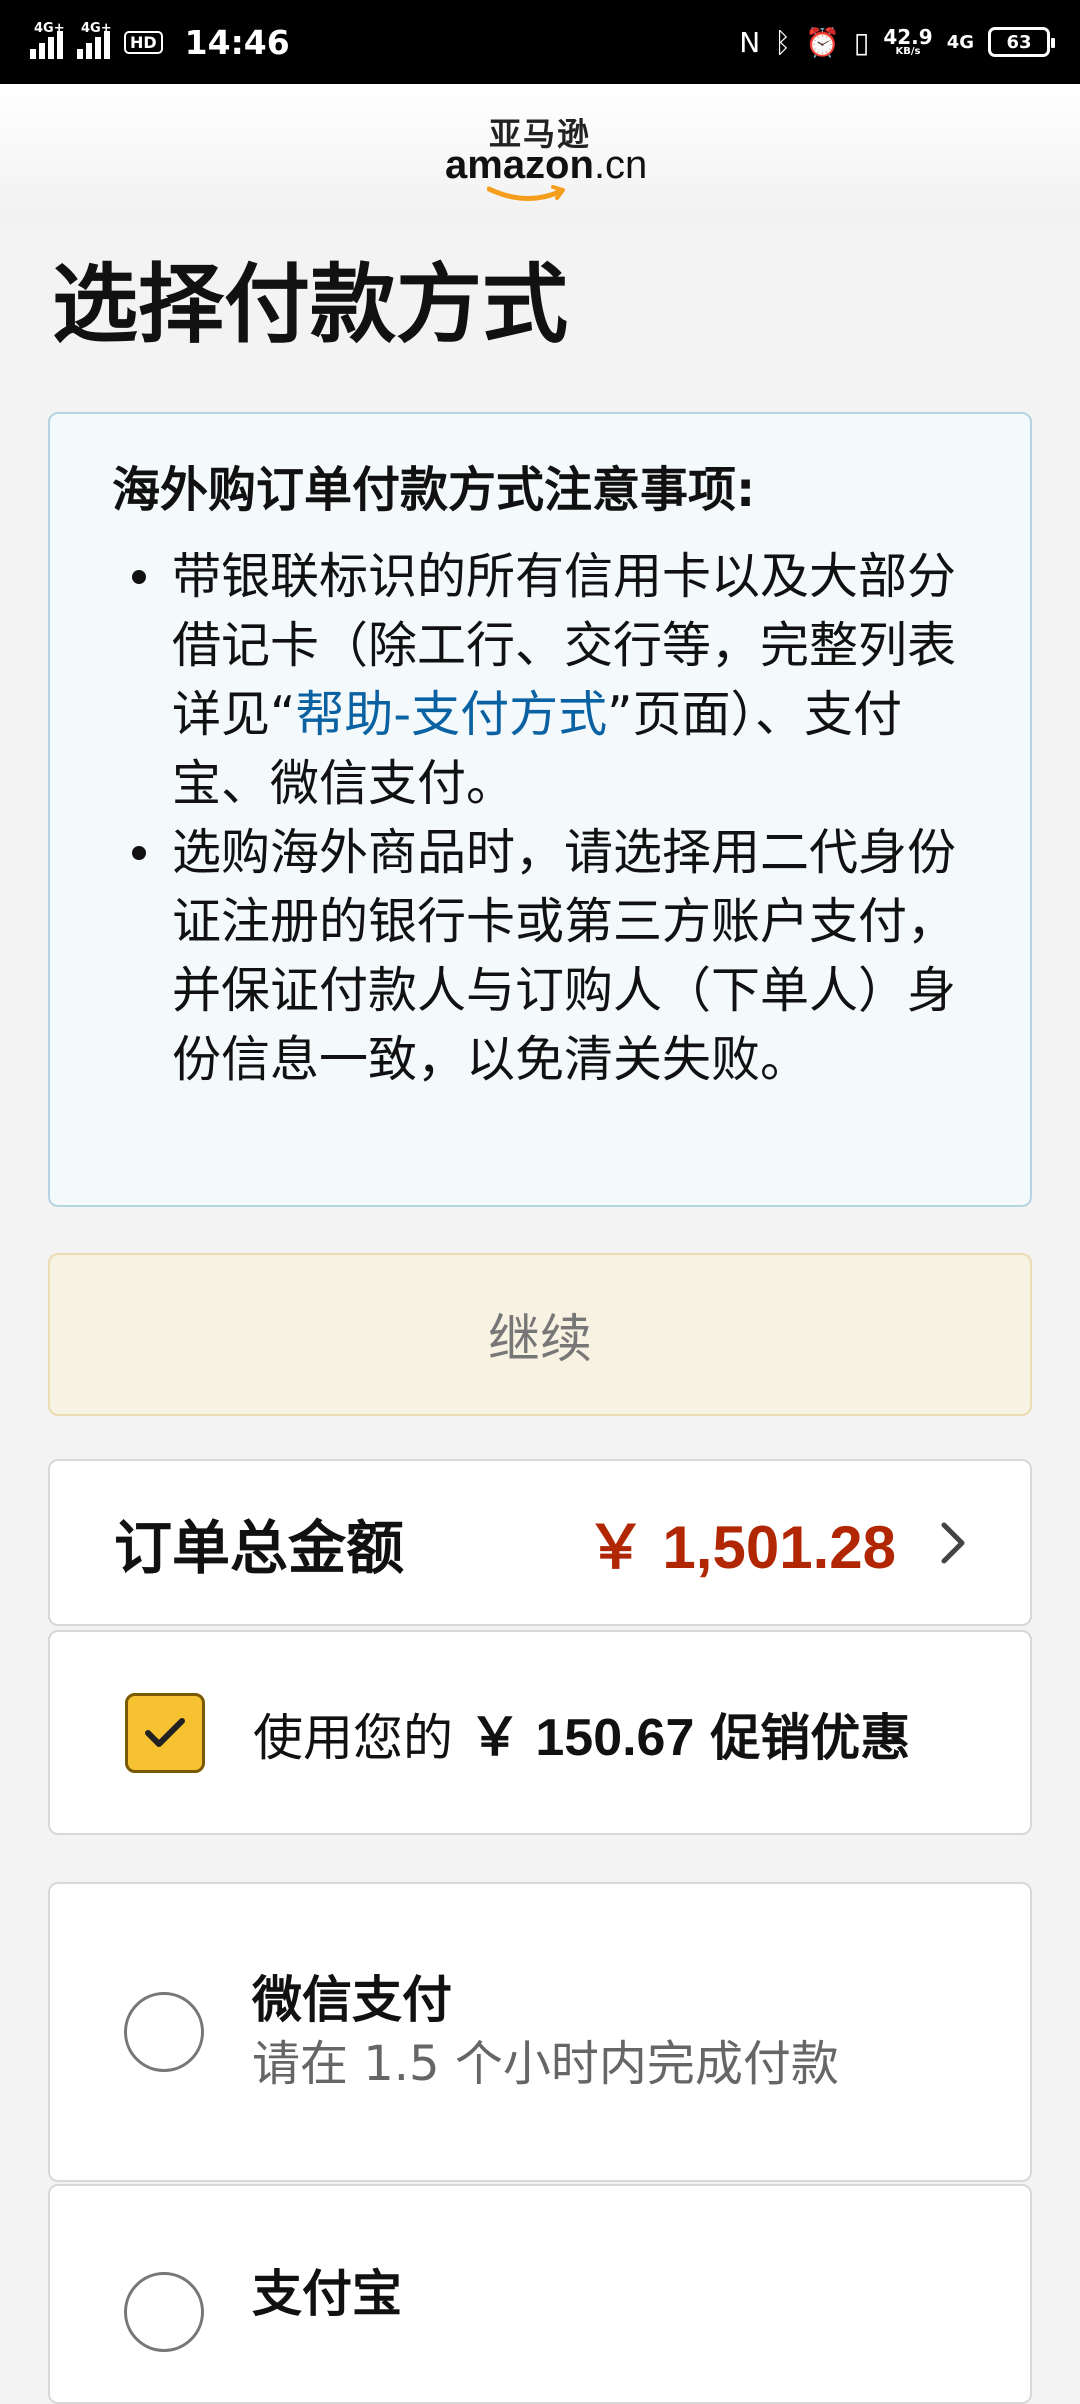 This screenshot has width=1080, height=2404. What do you see at coordinates (908, 41) in the screenshot?
I see `network-speed: 42.9 KB/s` at bounding box center [908, 41].